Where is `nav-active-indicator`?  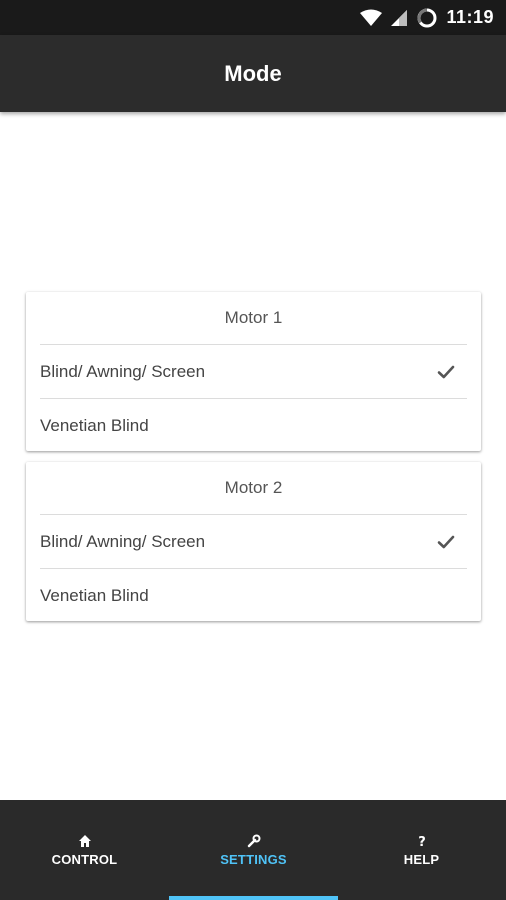 nav-active-indicator is located at coordinates (253, 898).